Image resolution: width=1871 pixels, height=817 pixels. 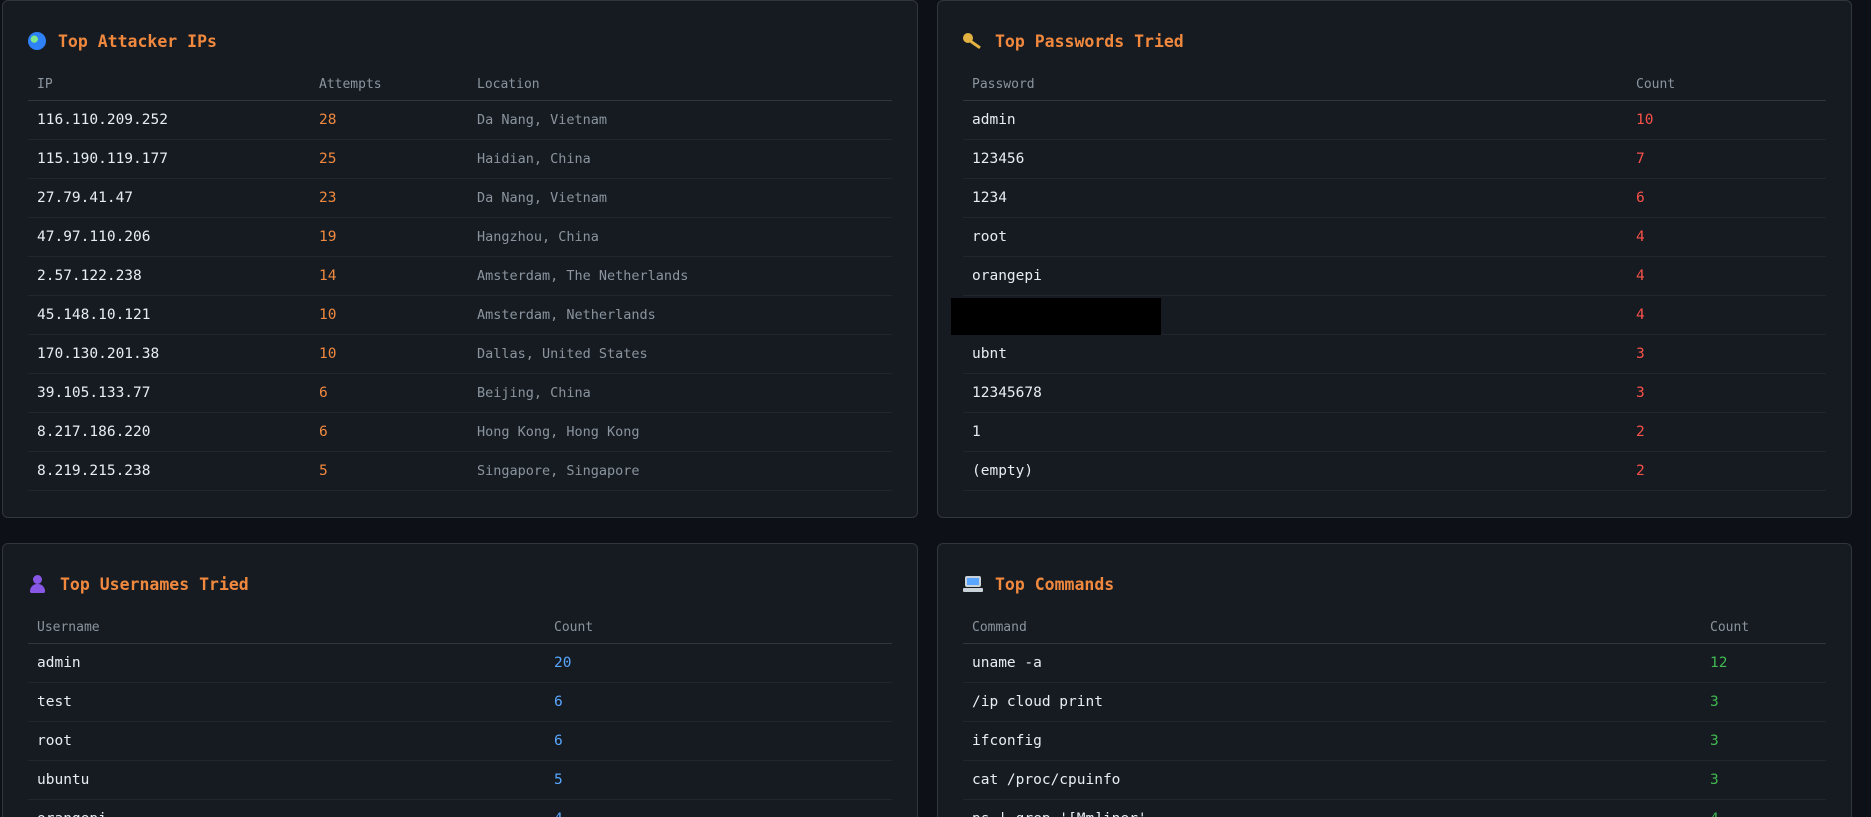 I want to click on count-cell: 20, so click(x=718, y=663).